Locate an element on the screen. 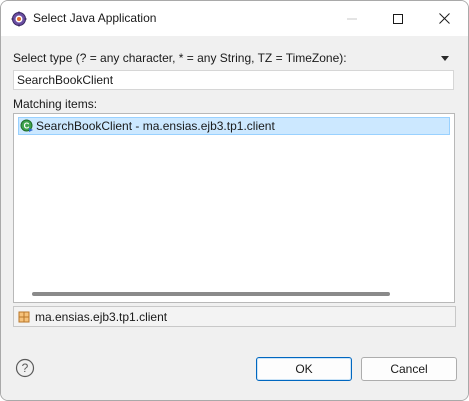  minimize-icon is located at coordinates (352, 18).